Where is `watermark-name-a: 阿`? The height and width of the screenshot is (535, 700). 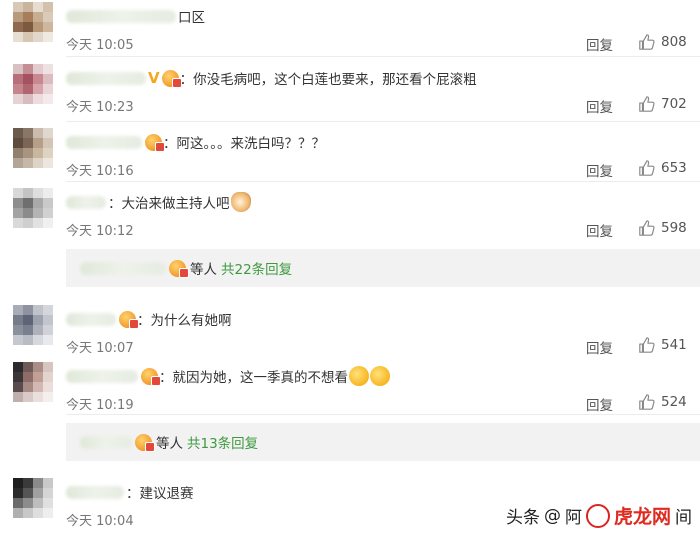 watermark-name-a: 阿 is located at coordinates (573, 518).